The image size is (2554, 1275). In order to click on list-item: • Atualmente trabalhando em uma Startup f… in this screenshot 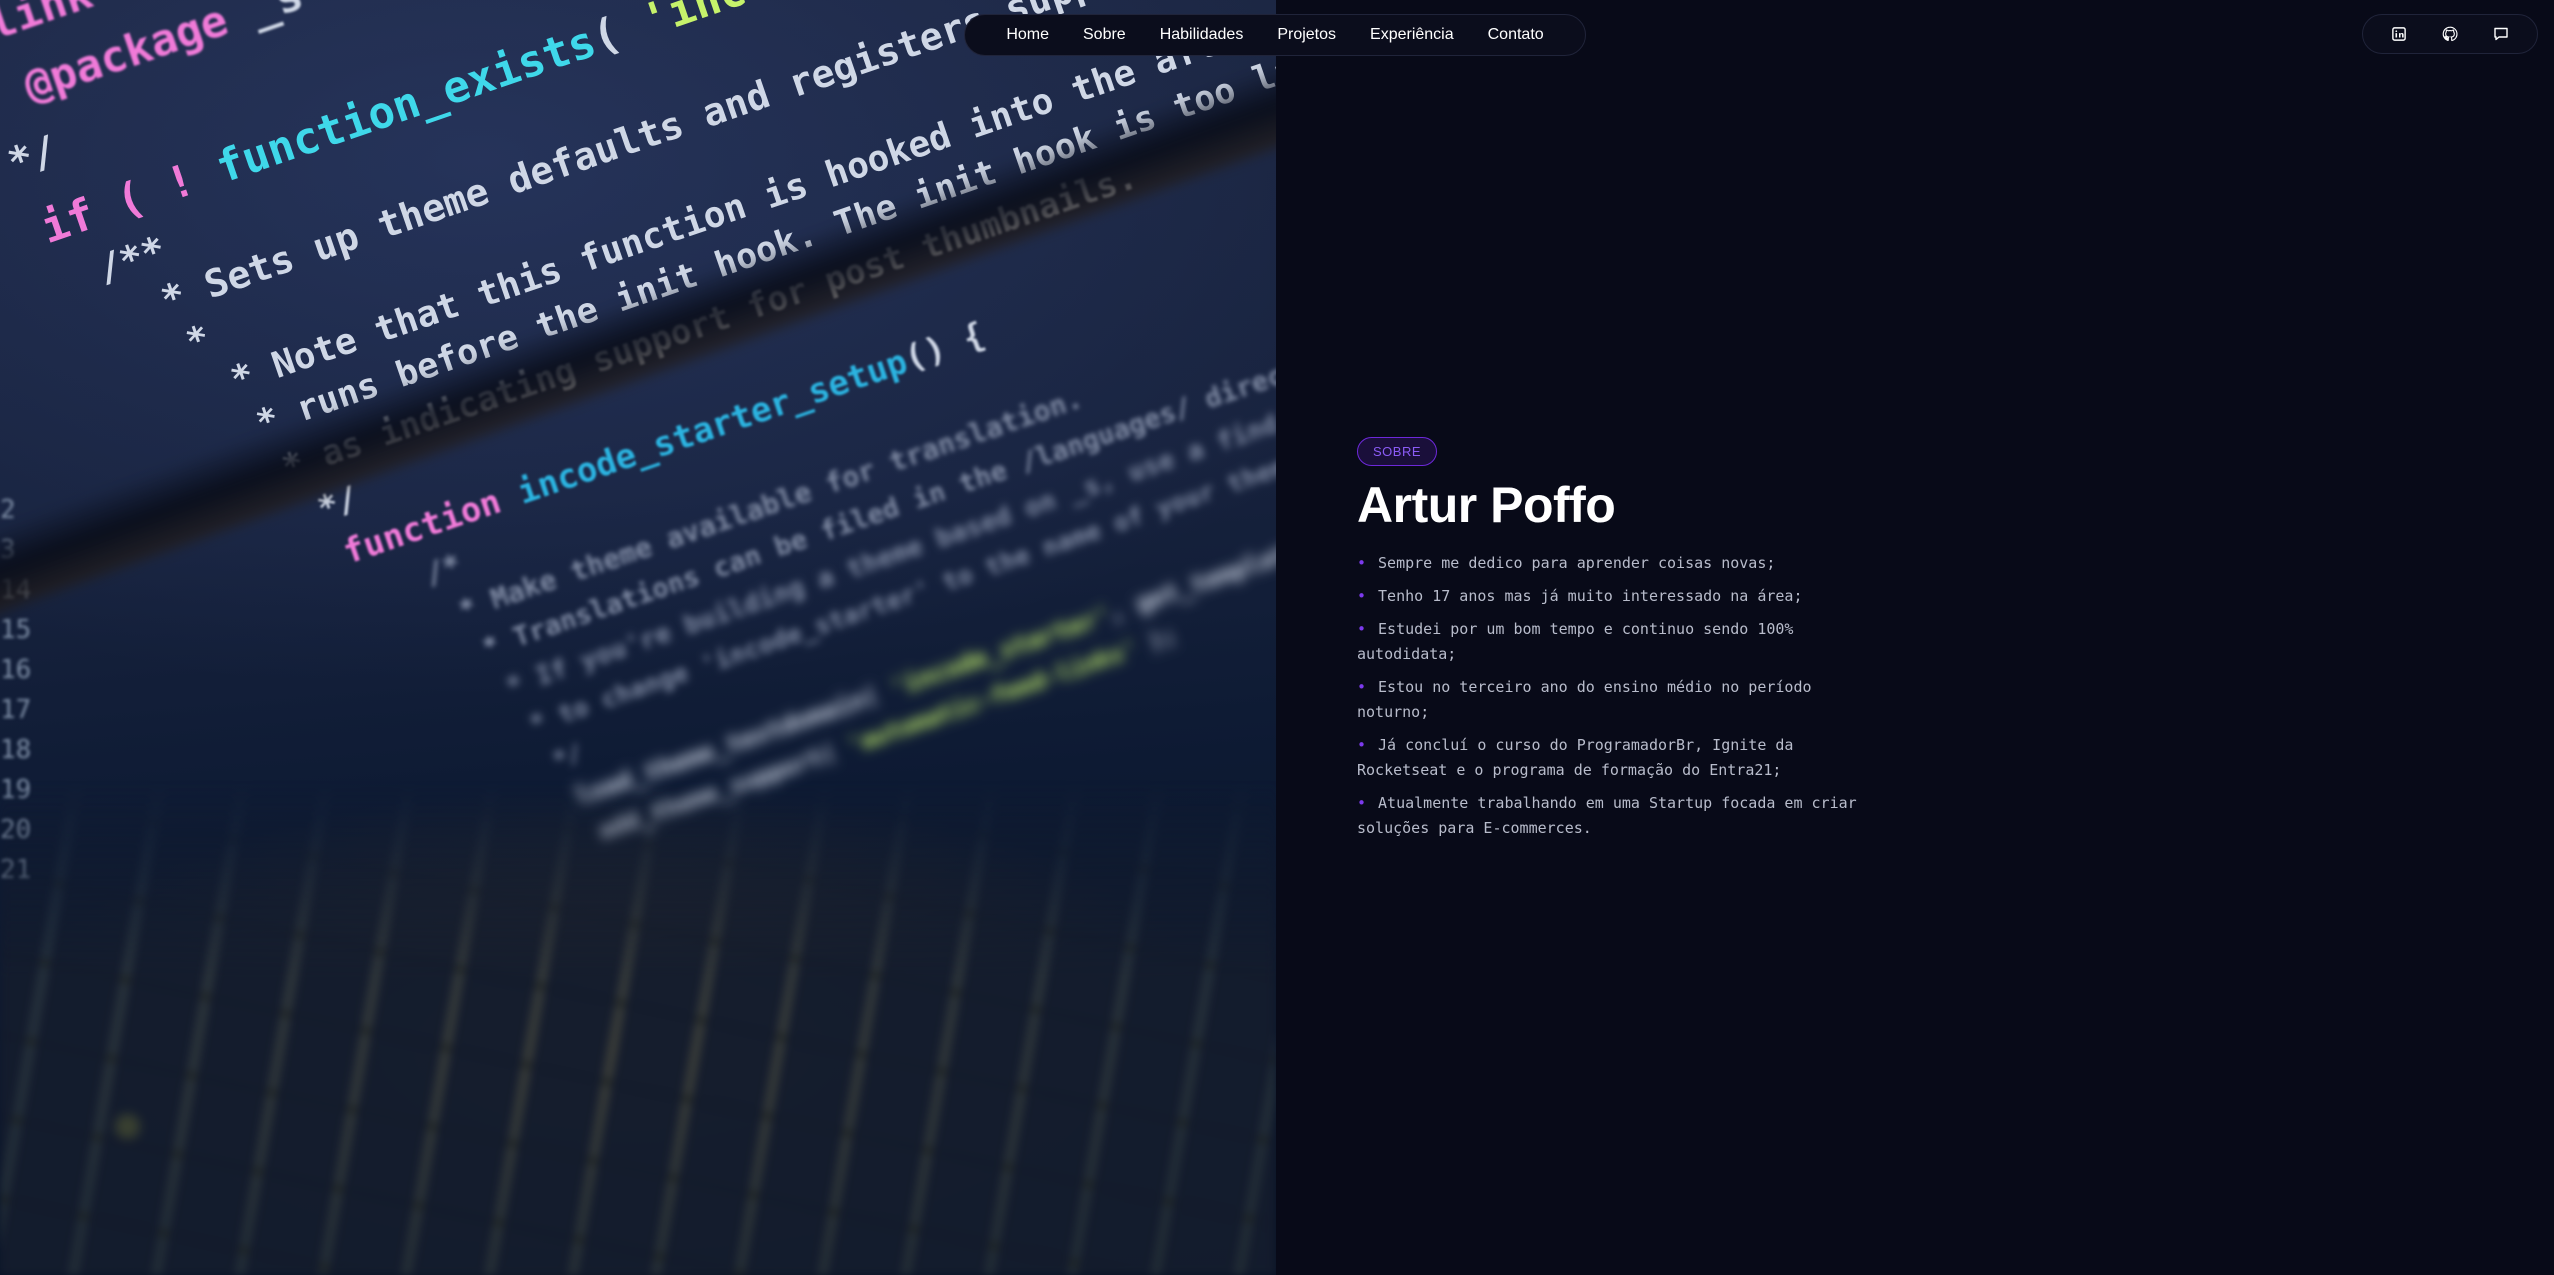, I will do `click(1617, 816)`.